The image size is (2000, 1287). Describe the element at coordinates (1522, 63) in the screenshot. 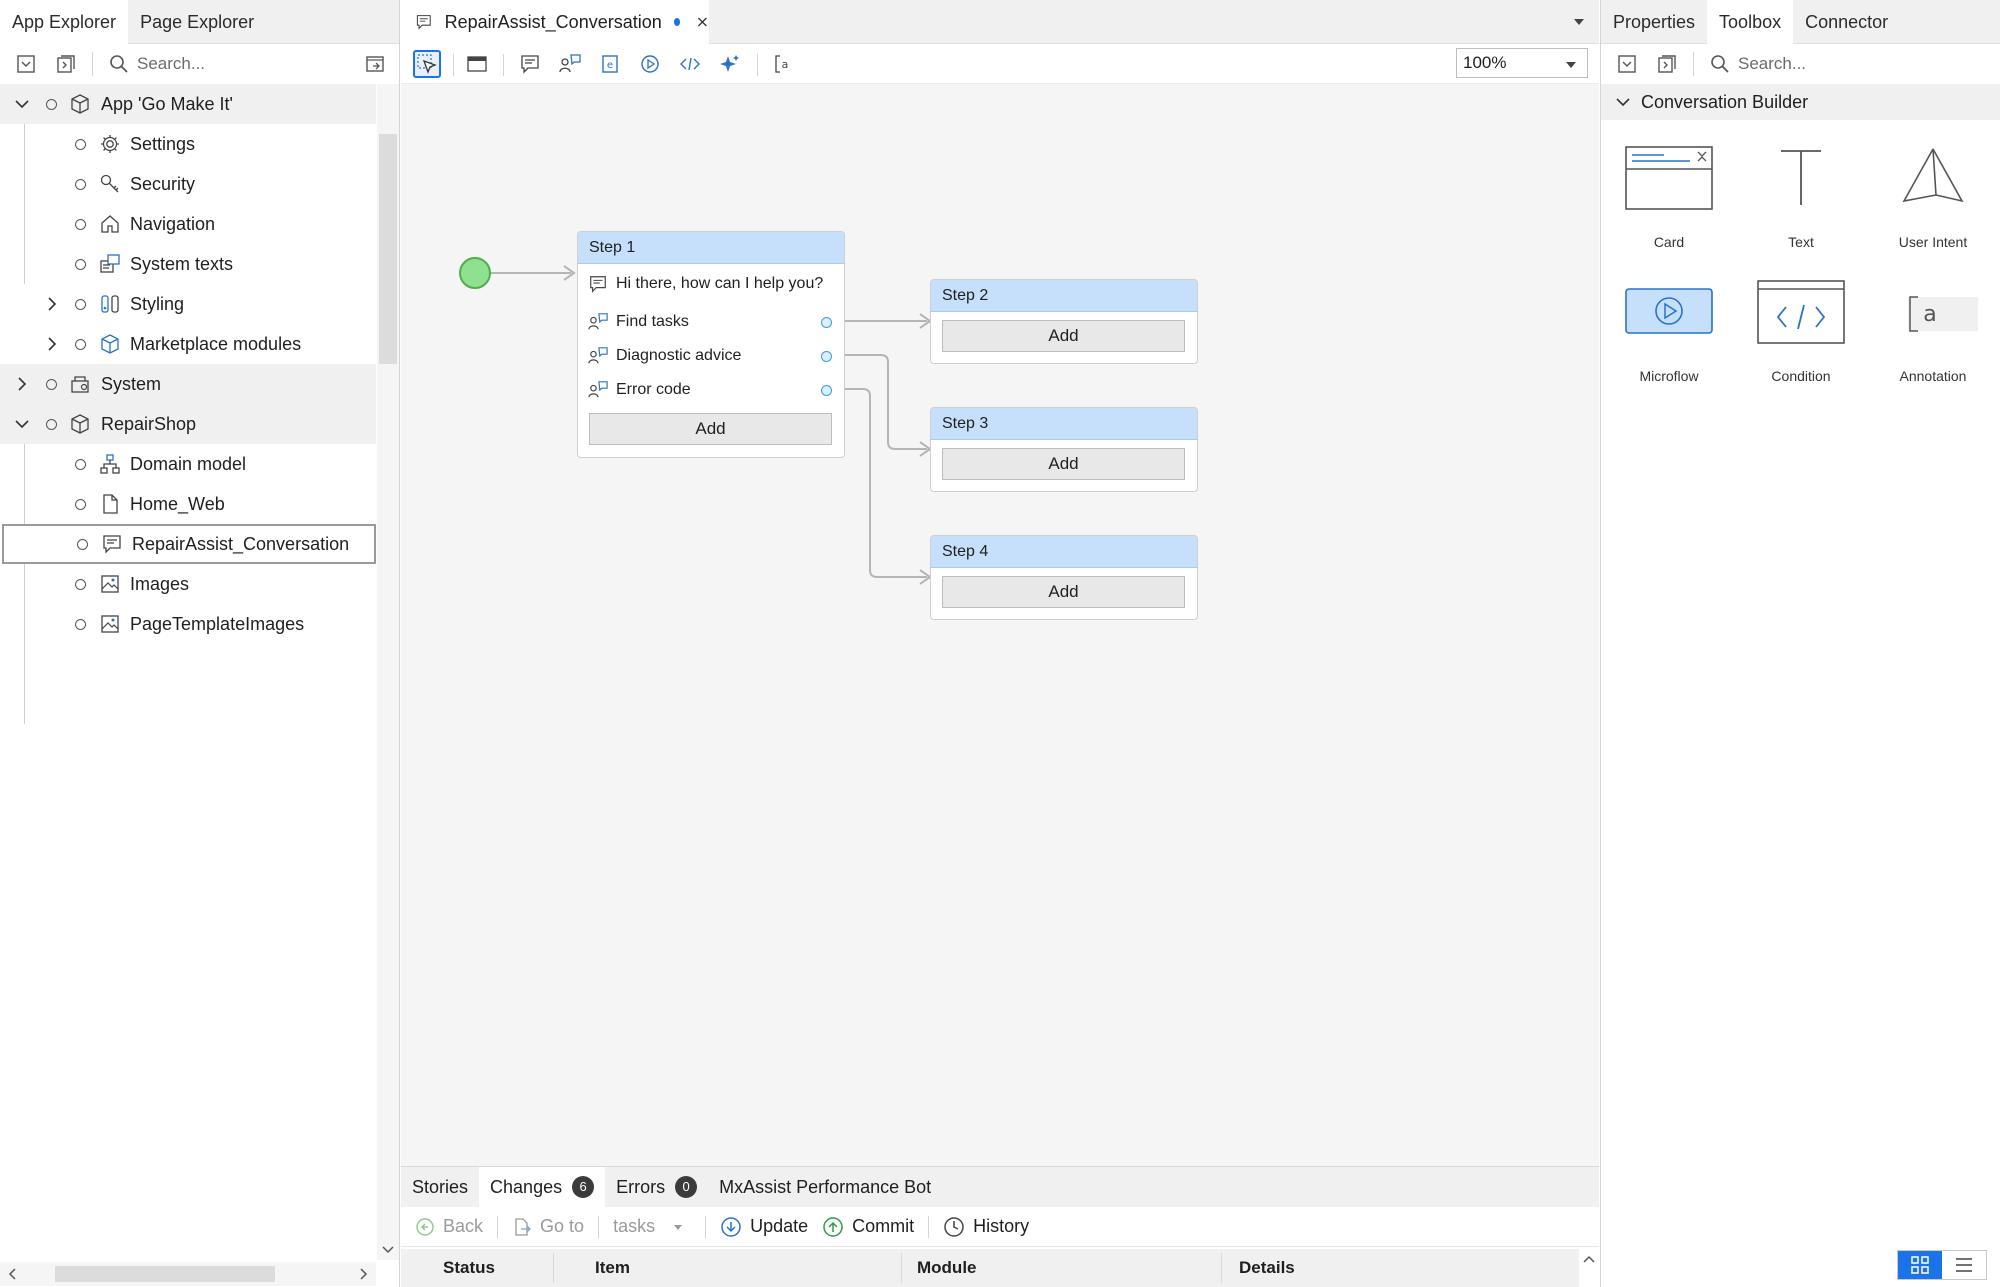

I see `zoom-select: 100%` at that location.